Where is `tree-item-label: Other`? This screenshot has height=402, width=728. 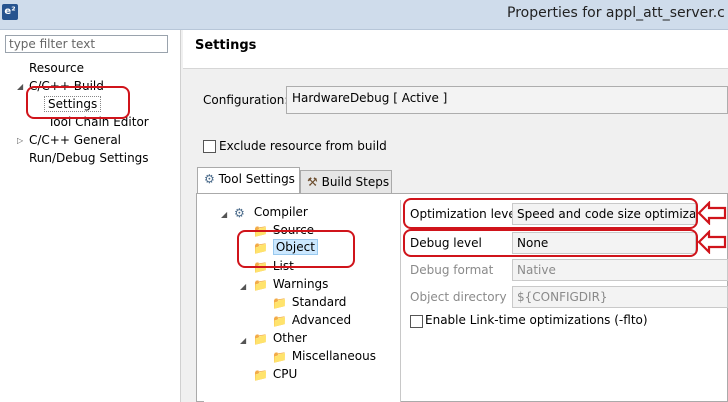
tree-item-label: Other is located at coordinates (289, 338).